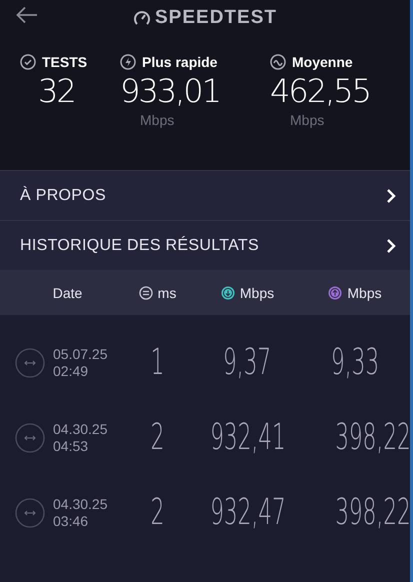 This screenshot has width=413, height=582. What do you see at coordinates (170, 91) in the screenshot?
I see `stat-value: 933,01` at bounding box center [170, 91].